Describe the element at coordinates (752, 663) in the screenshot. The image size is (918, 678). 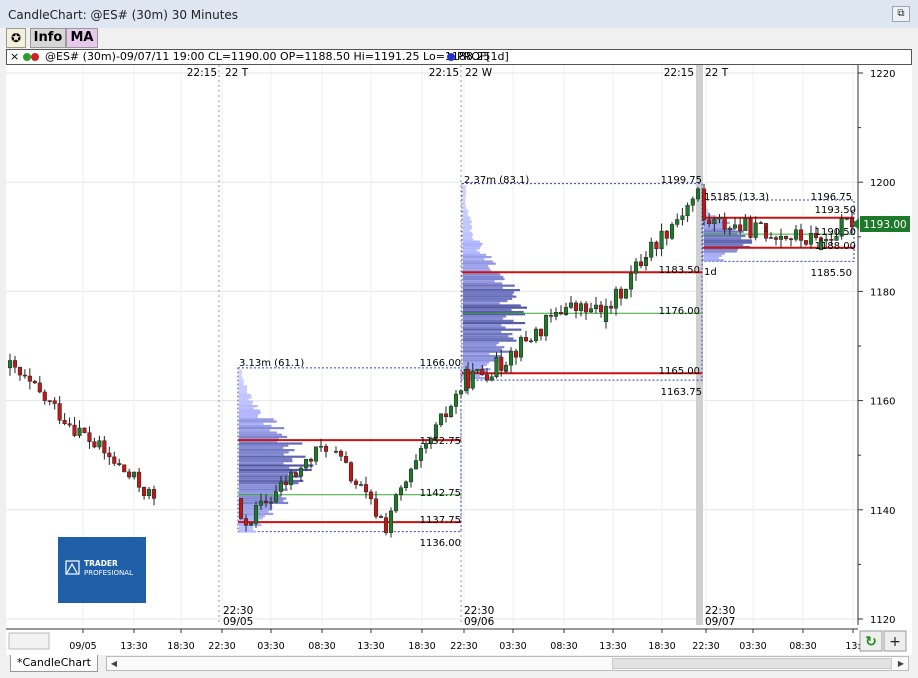
I see `scrollbar-thumb` at that location.